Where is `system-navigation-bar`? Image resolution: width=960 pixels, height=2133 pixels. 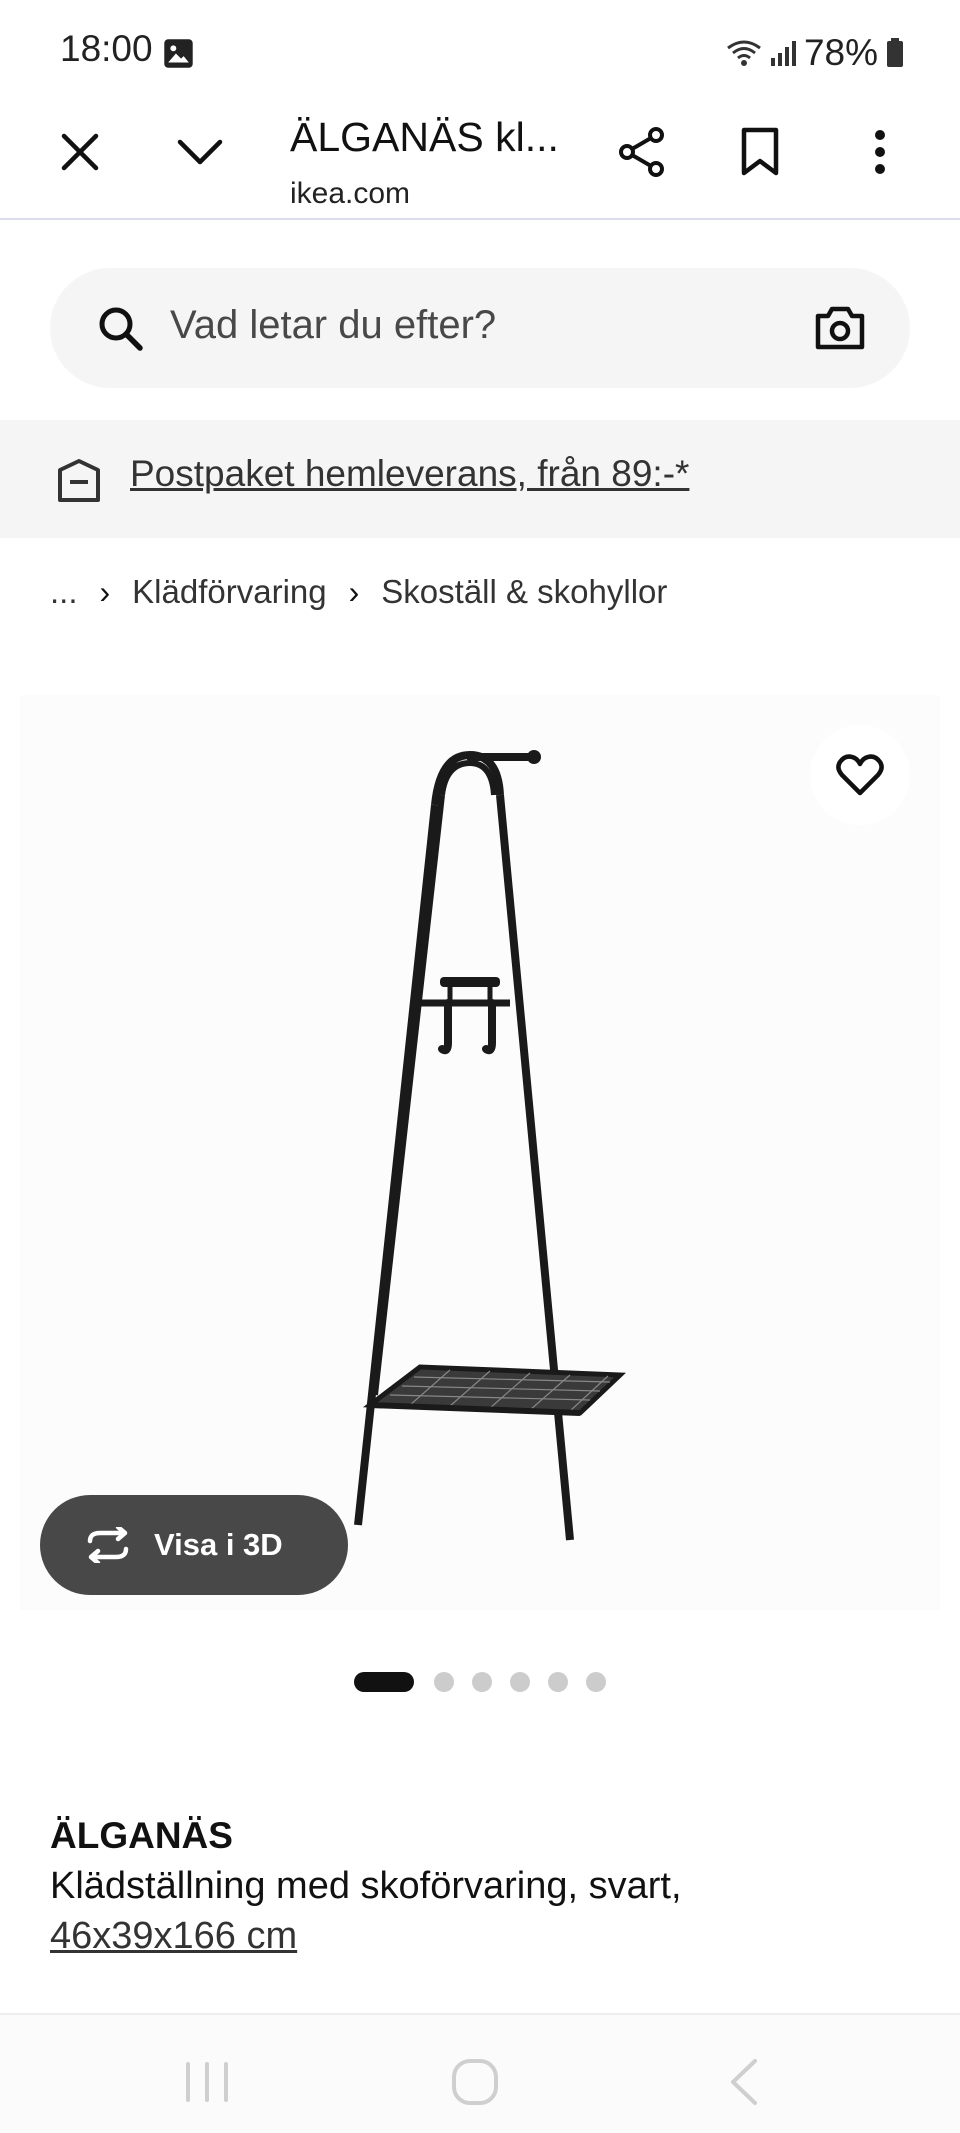 system-navigation-bar is located at coordinates (480, 2073).